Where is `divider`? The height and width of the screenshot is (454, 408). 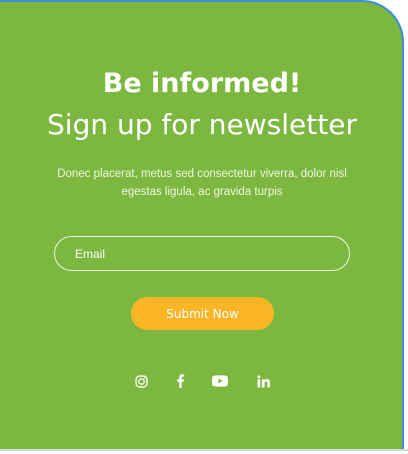
divider is located at coordinates (204, 450).